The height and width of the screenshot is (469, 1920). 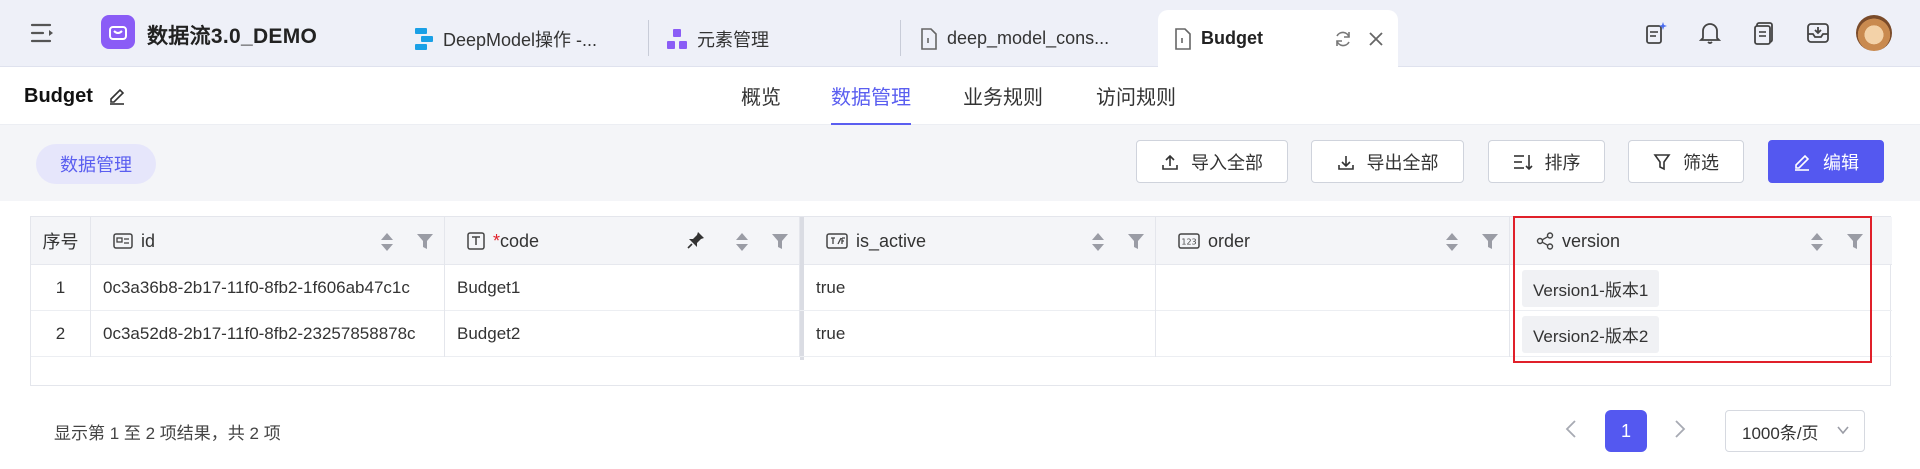 What do you see at coordinates (1591, 288) in the screenshot?
I see `version-tag: Version1-版本1` at bounding box center [1591, 288].